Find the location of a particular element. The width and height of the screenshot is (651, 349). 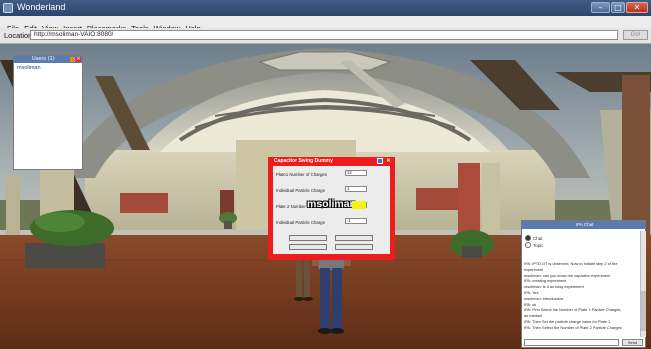

send-button: Send is located at coordinates (632, 342).